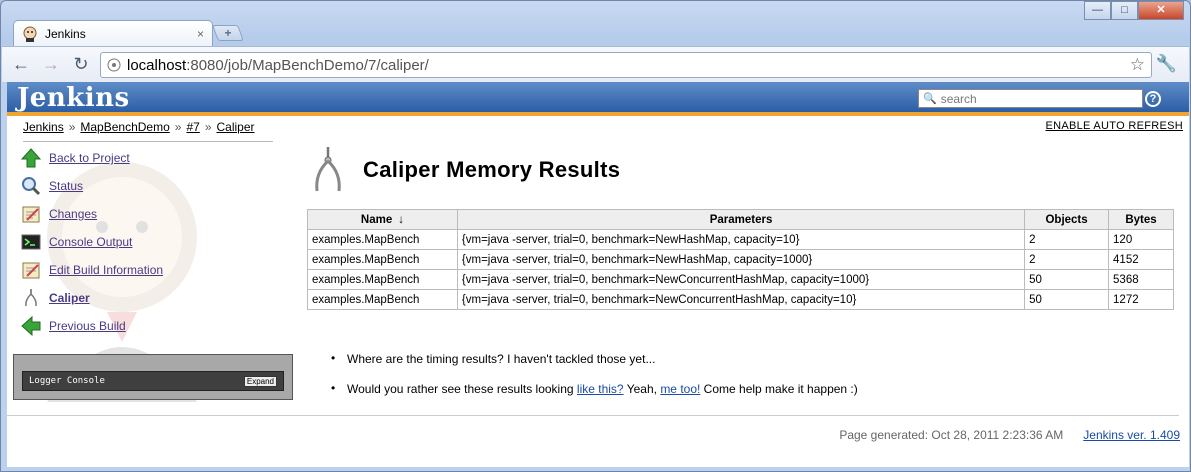  What do you see at coordinates (779, 389) in the screenshot?
I see `note-text: Come help make it happen :)` at bounding box center [779, 389].